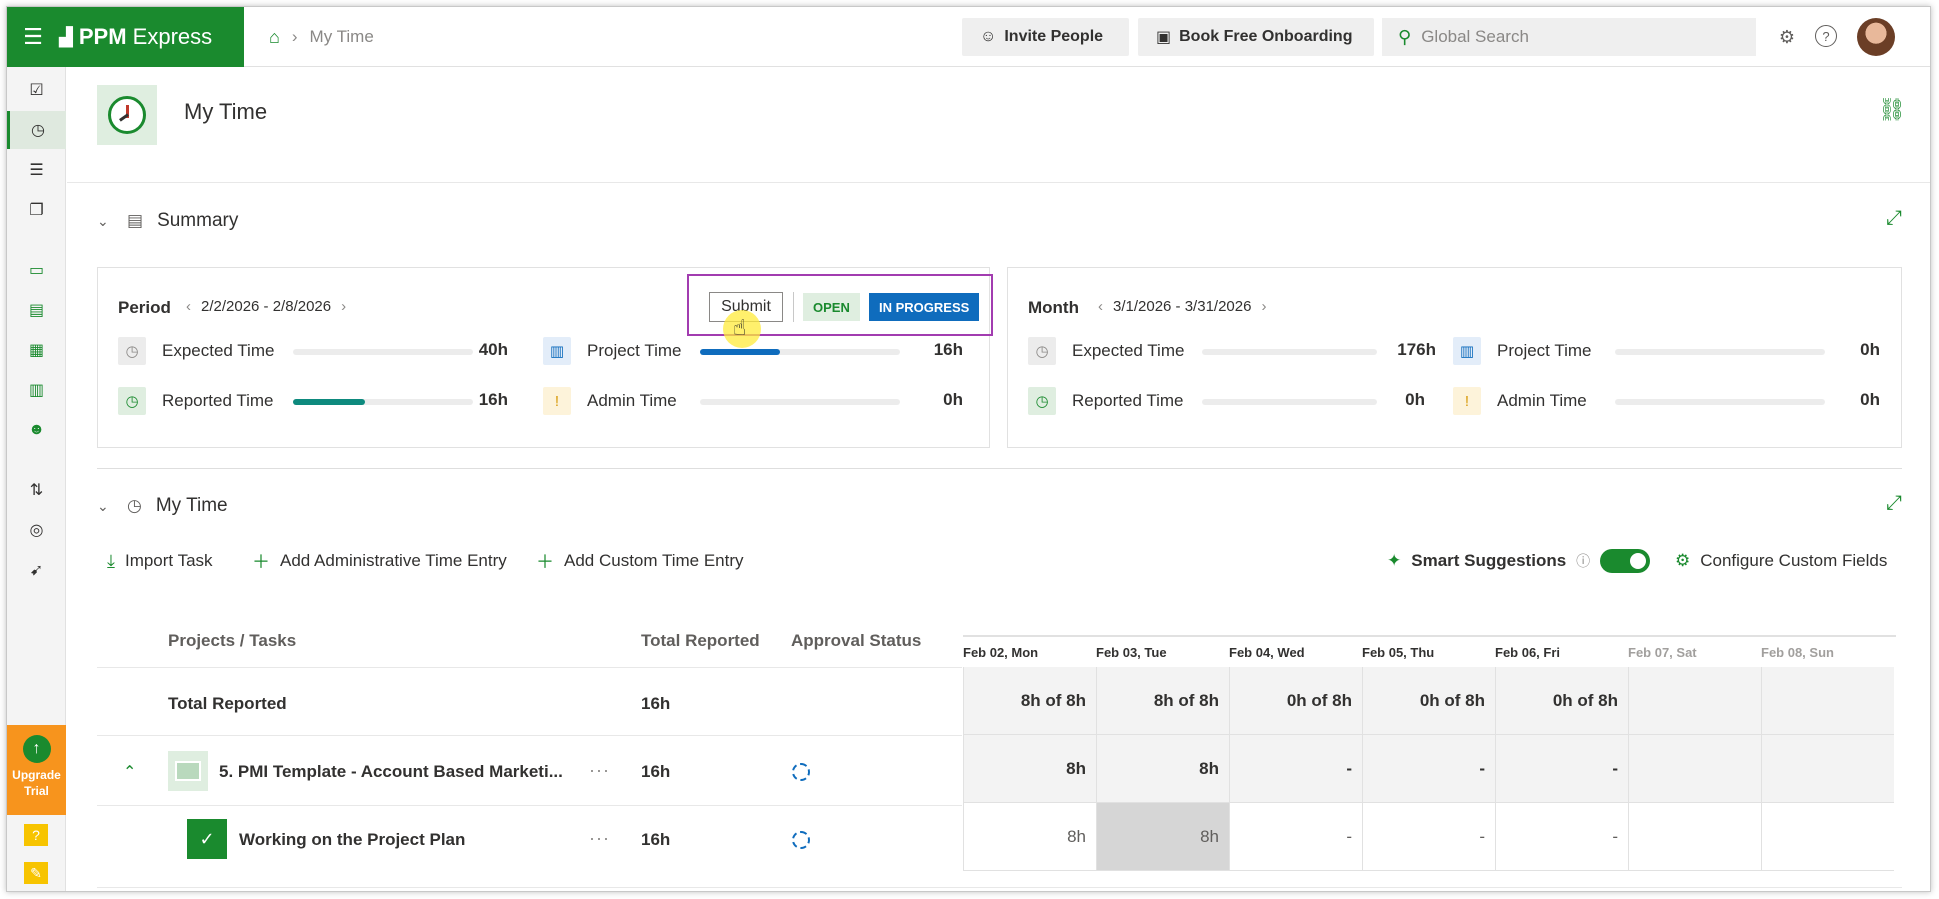 Image resolution: width=1939 pixels, height=899 pixels. I want to click on lightbulb-icon: ✦, so click(1394, 560).